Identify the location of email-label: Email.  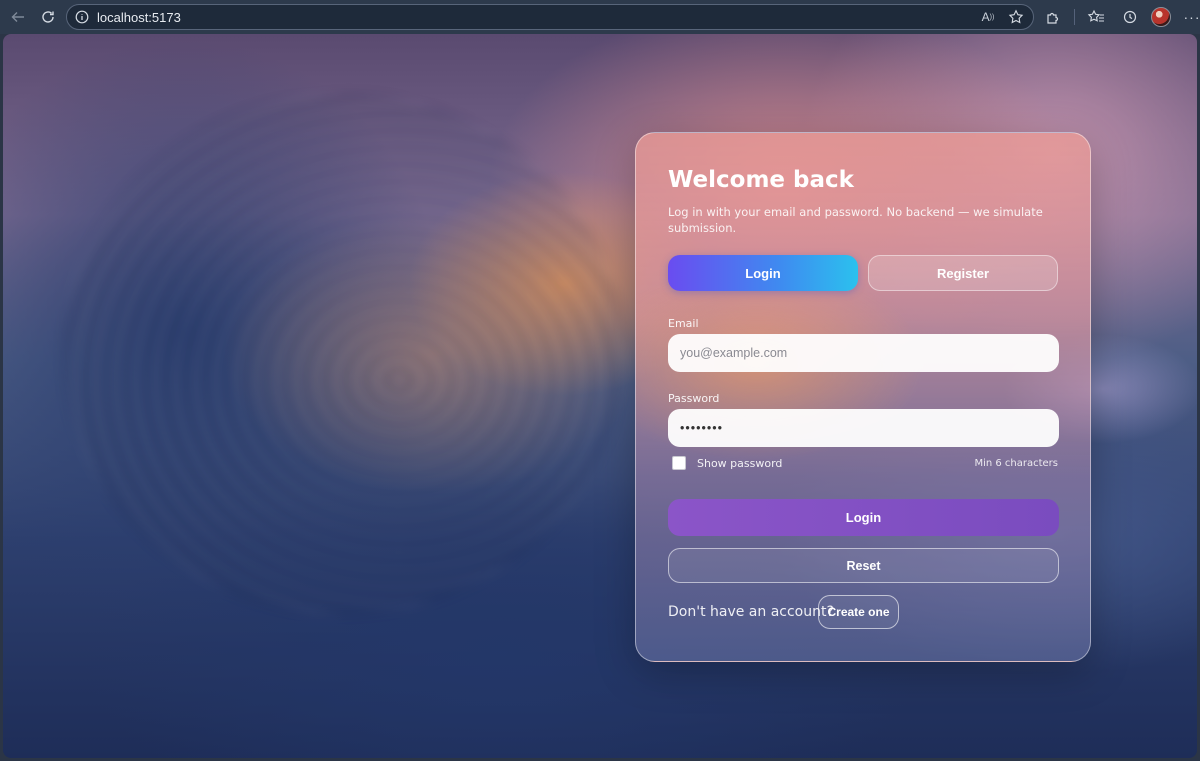
(683, 323).